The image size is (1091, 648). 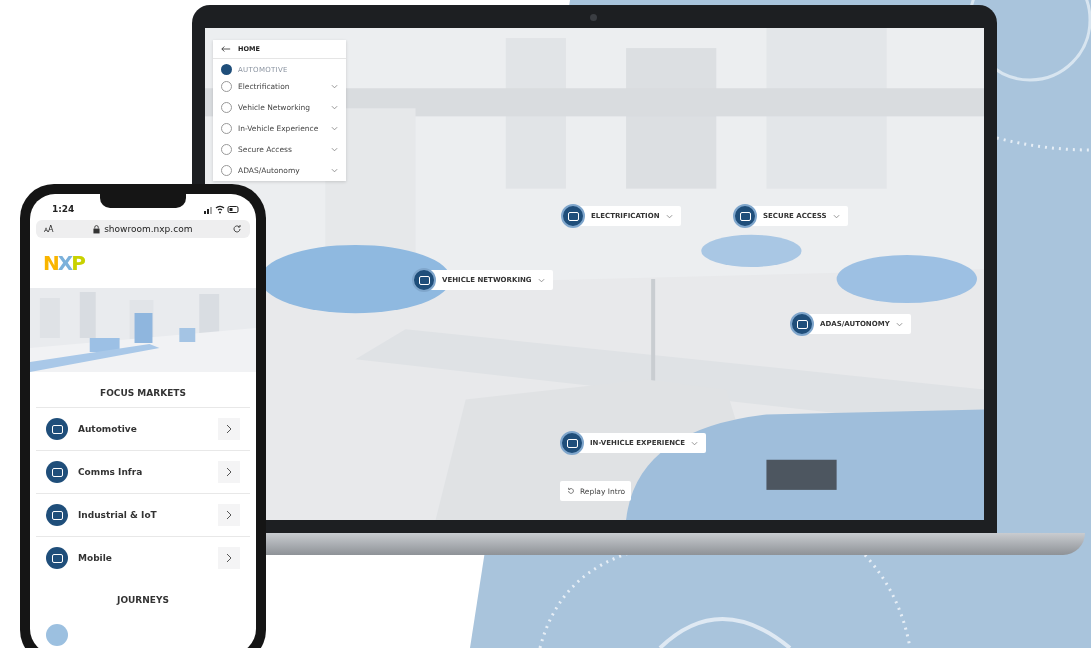 I want to click on camera-icon, so click(x=593, y=17).